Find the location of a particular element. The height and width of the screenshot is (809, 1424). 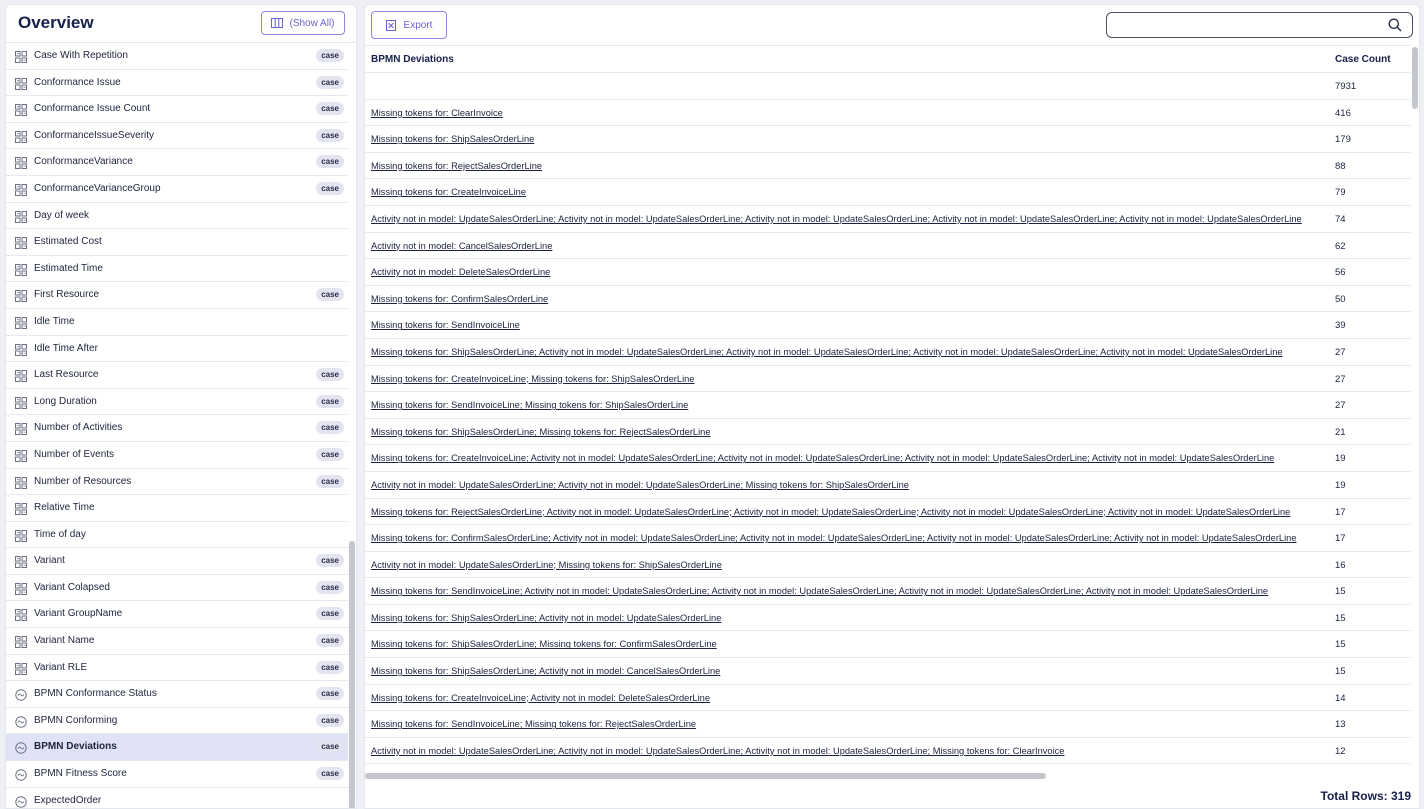

table-row: Missing tokens for: CreateInvoiceLine 79 is located at coordinates (888, 192).